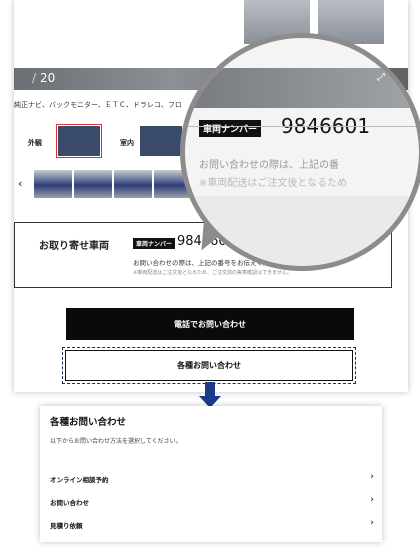 The height and width of the screenshot is (552, 420). Describe the element at coordinates (44, 78) in the screenshot. I see `photo-counter: /20` at that location.